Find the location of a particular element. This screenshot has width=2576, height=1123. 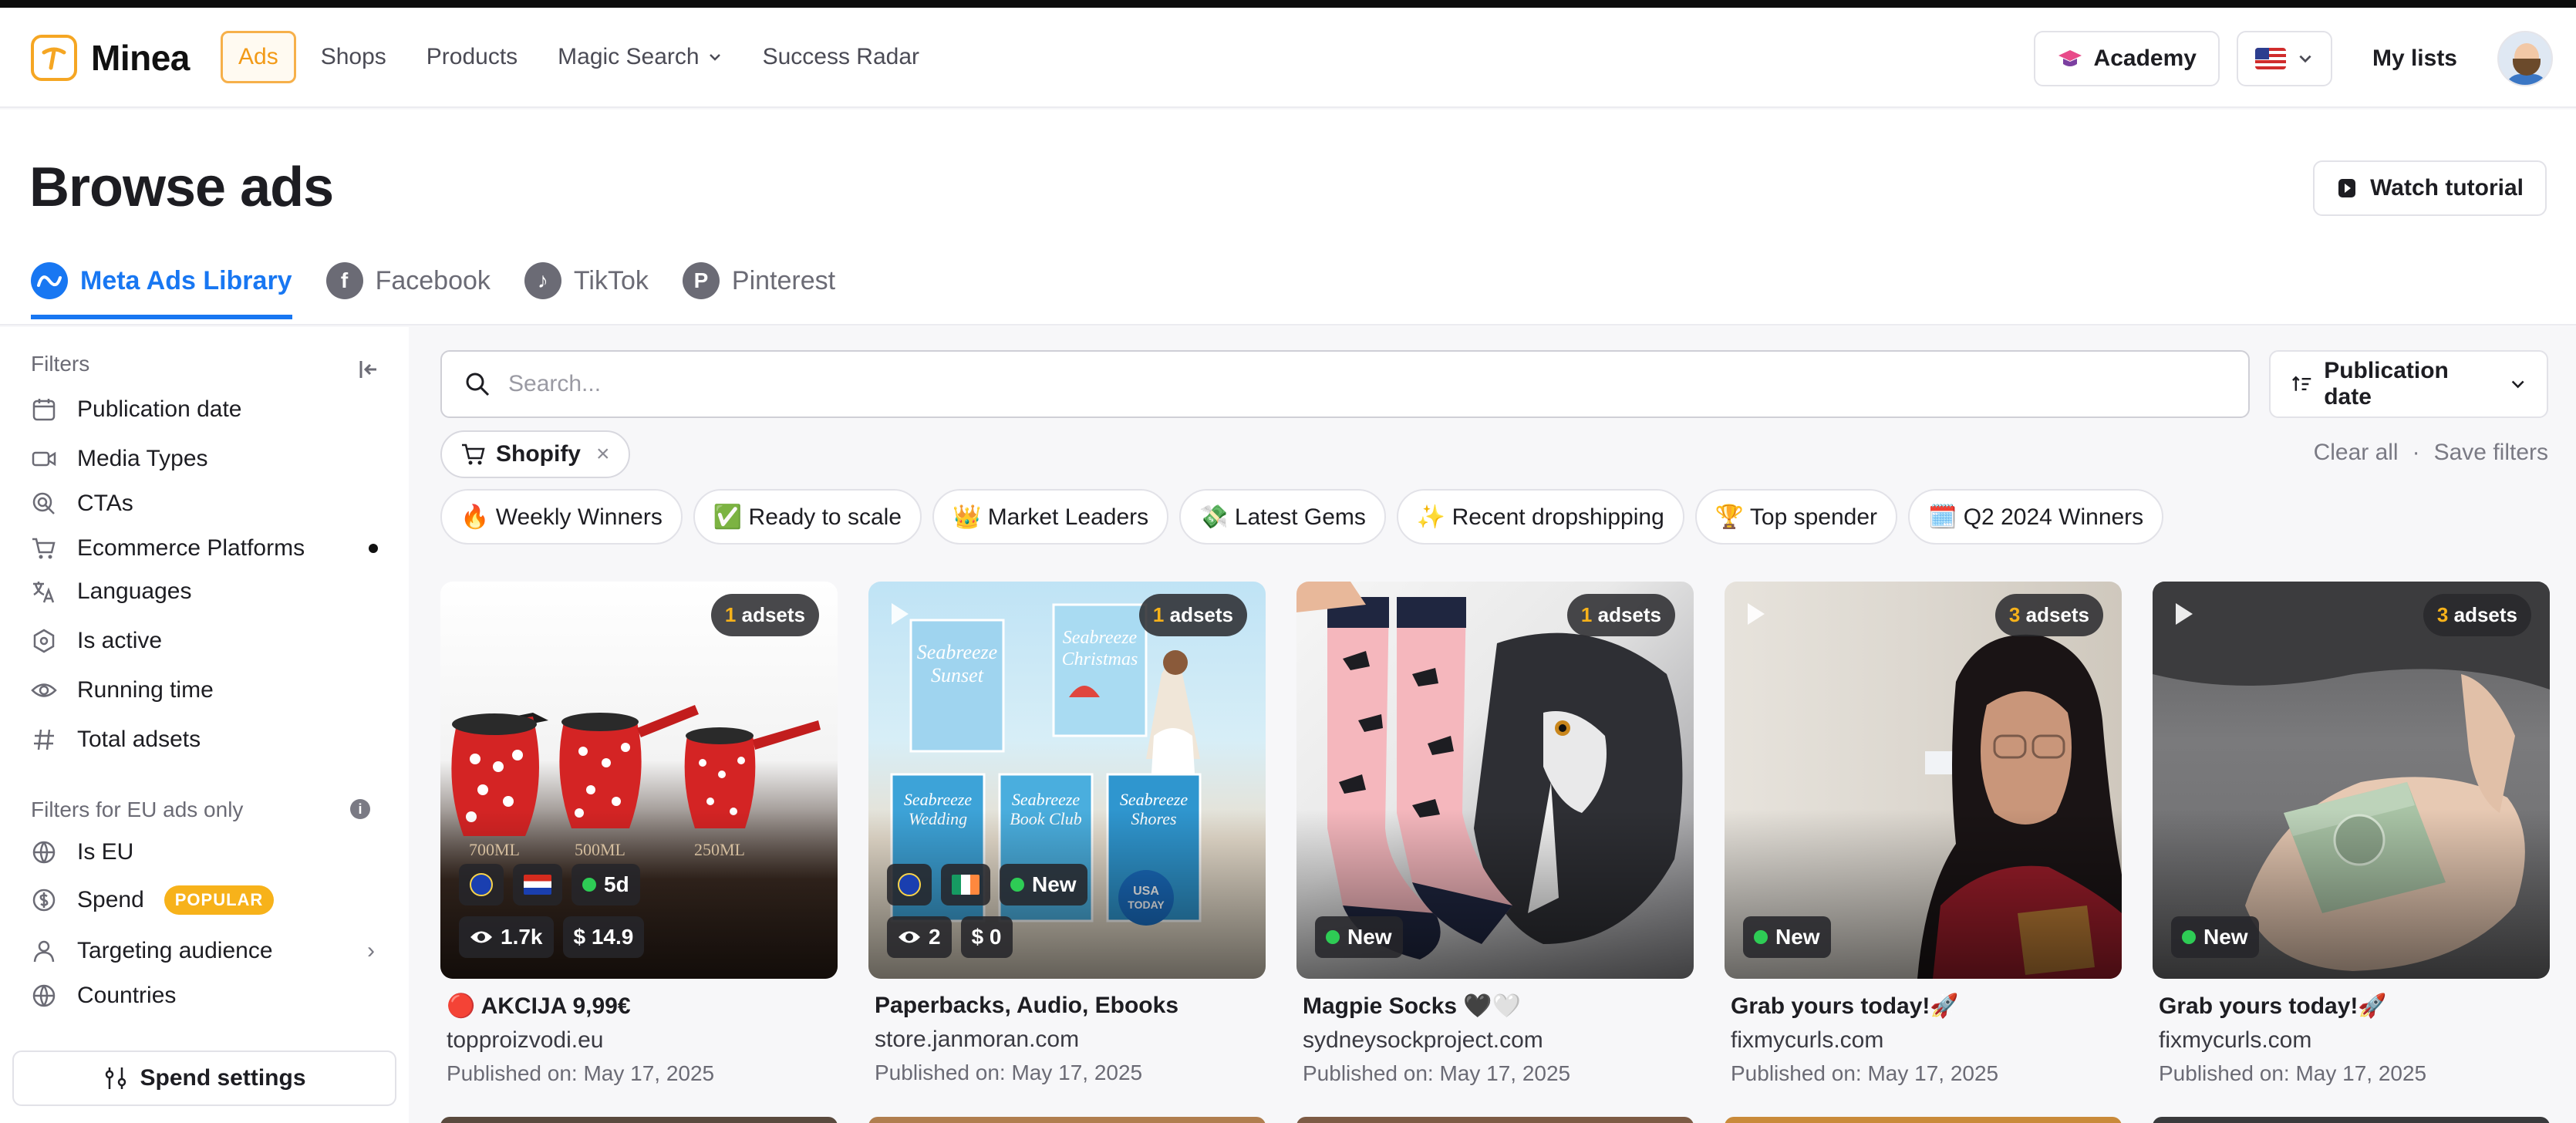

filter-spend: Spend POPULAR is located at coordinates (208, 900).